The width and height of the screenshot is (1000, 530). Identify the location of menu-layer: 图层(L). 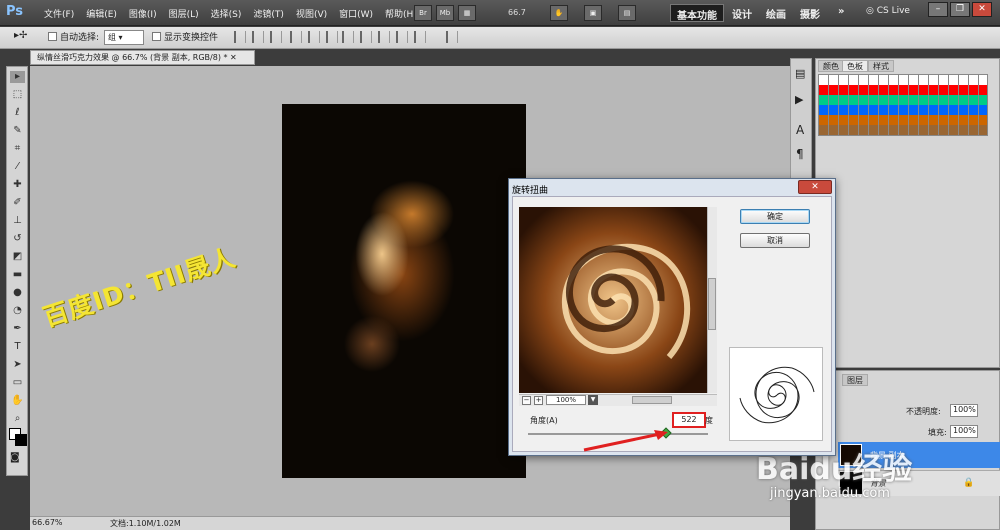
(184, 13).